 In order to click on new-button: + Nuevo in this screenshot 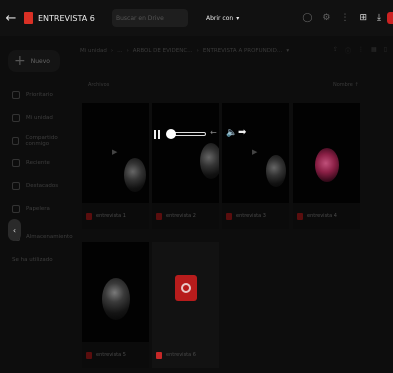, I will do `click(34, 61)`.